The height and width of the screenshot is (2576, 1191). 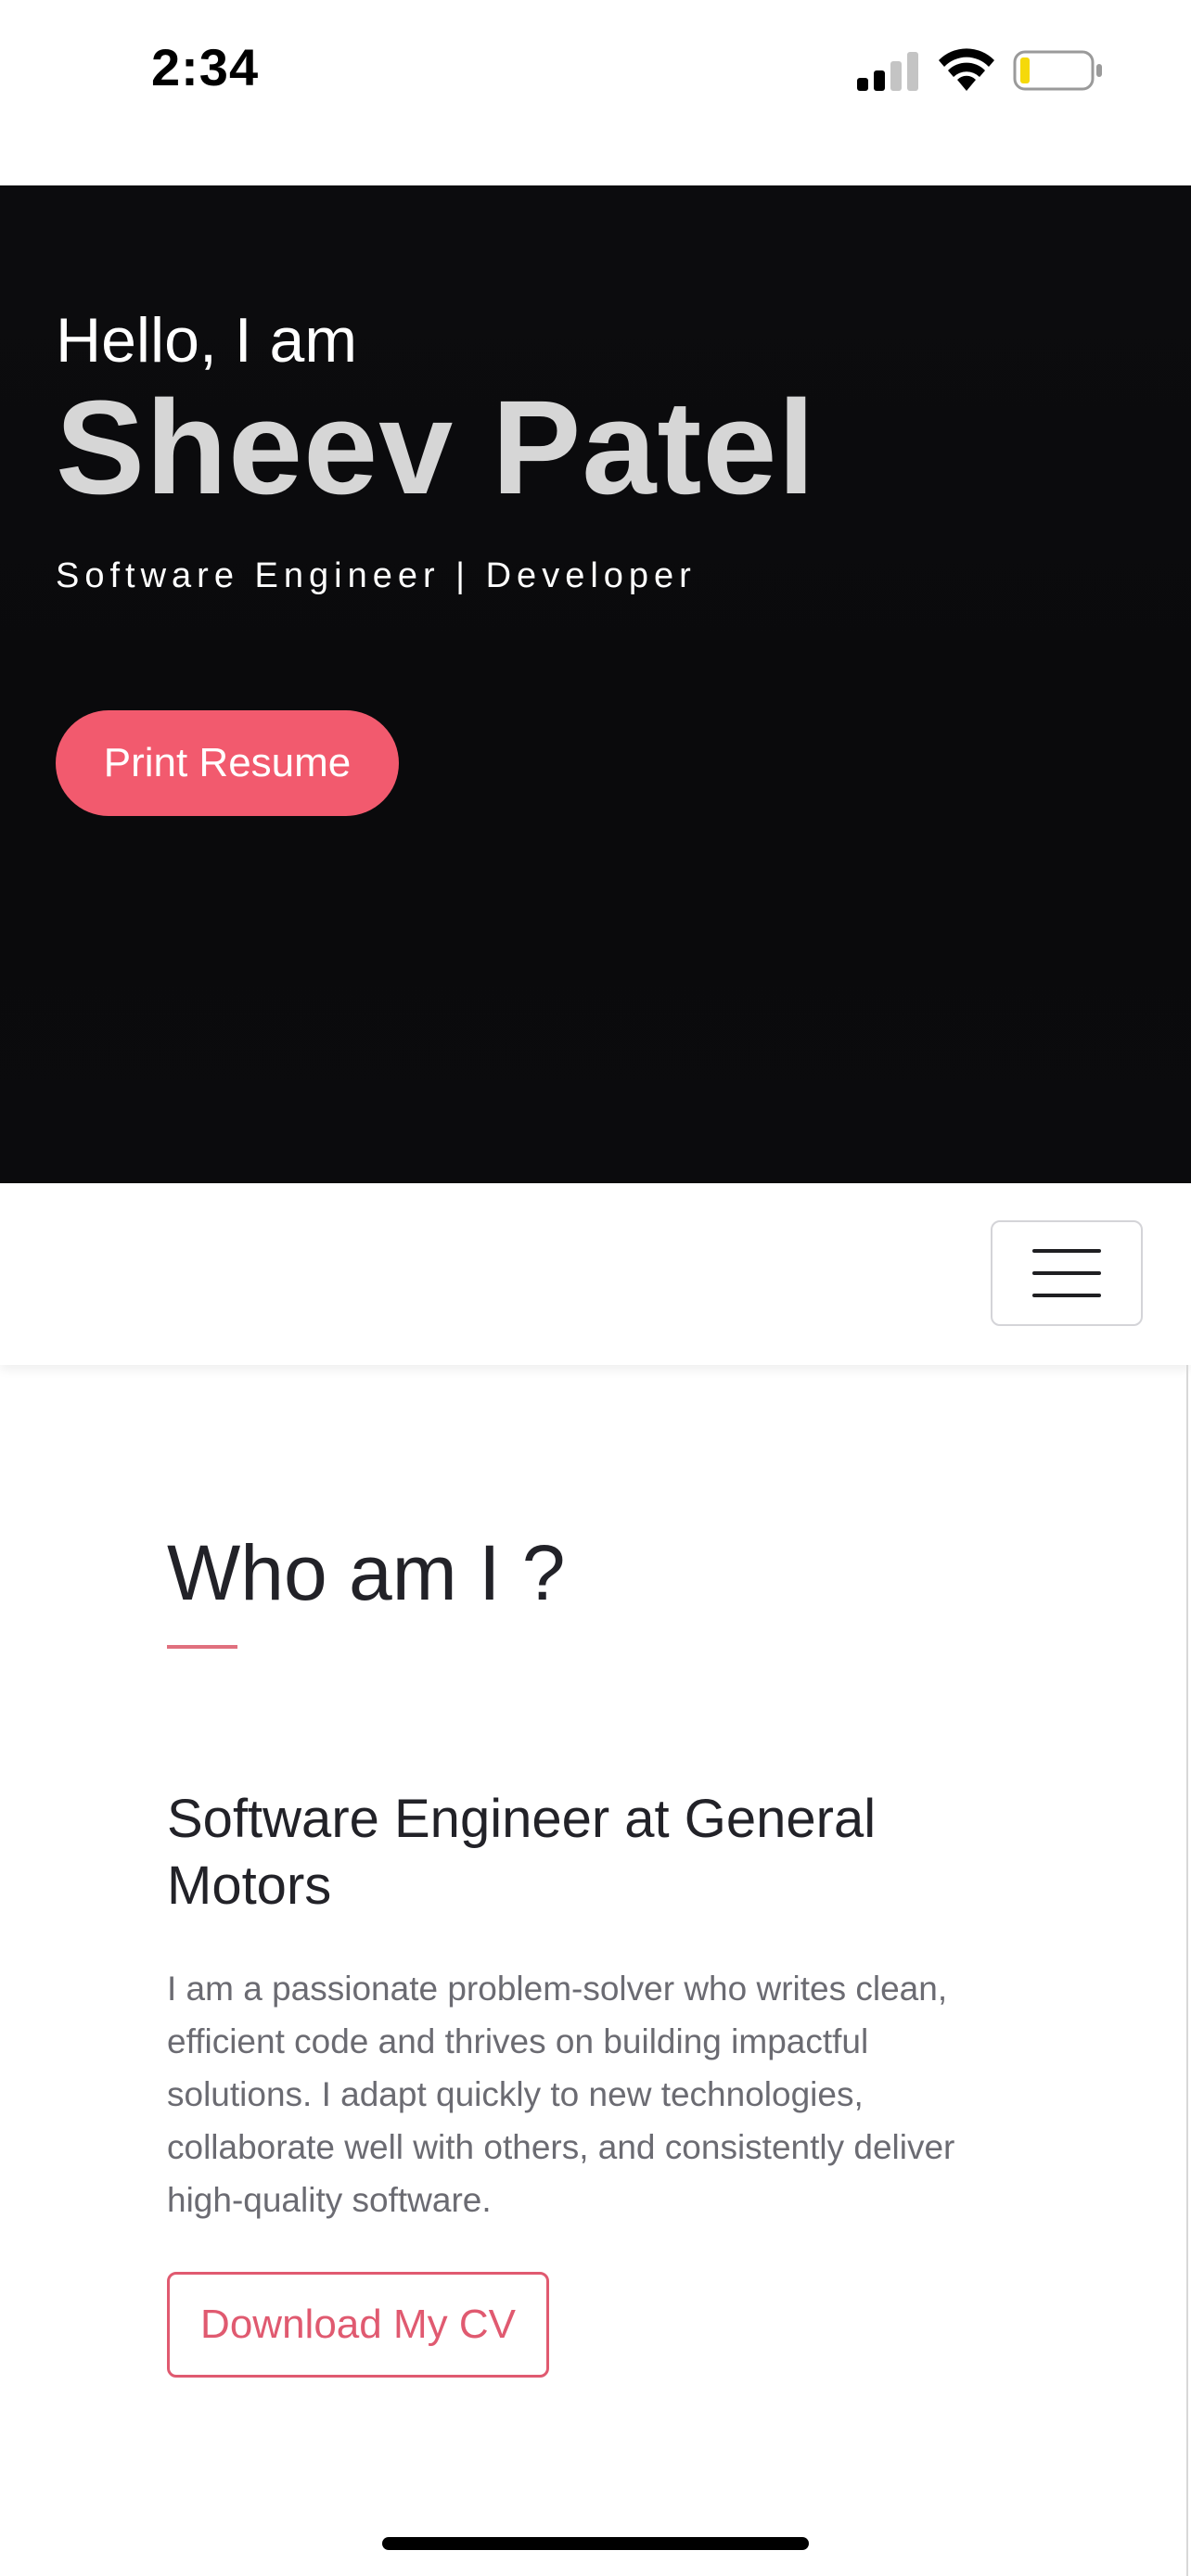 What do you see at coordinates (966, 69) in the screenshot?
I see `wifi-icon` at bounding box center [966, 69].